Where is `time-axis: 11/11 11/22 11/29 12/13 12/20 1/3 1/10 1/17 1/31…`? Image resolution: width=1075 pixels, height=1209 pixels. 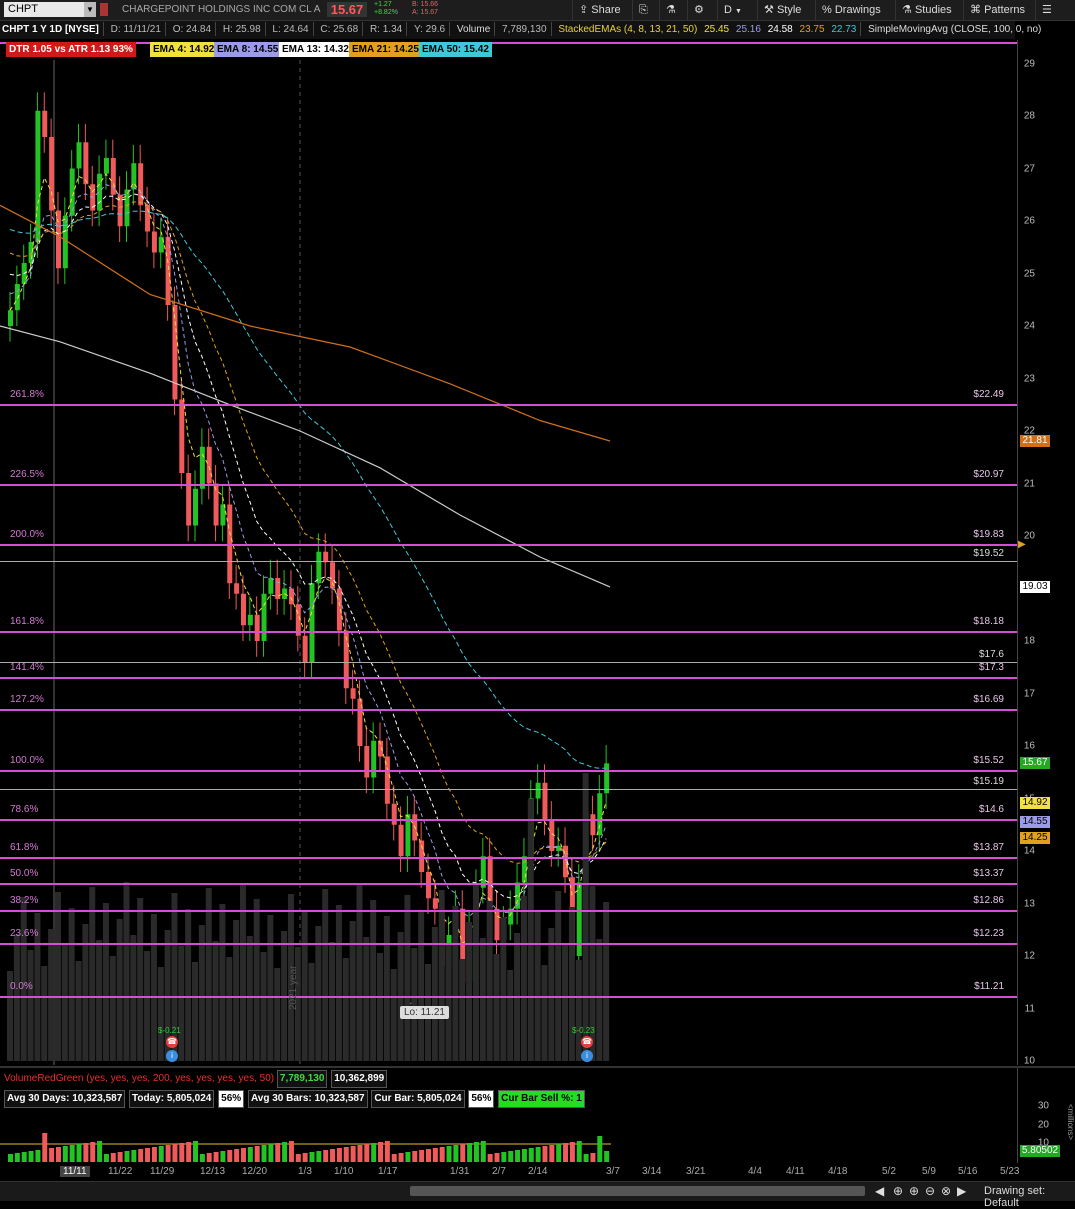 time-axis: 11/11 11/22 11/29 12/13 12/20 1/3 1/10 1/17 1/31… is located at coordinates (509, 1172).